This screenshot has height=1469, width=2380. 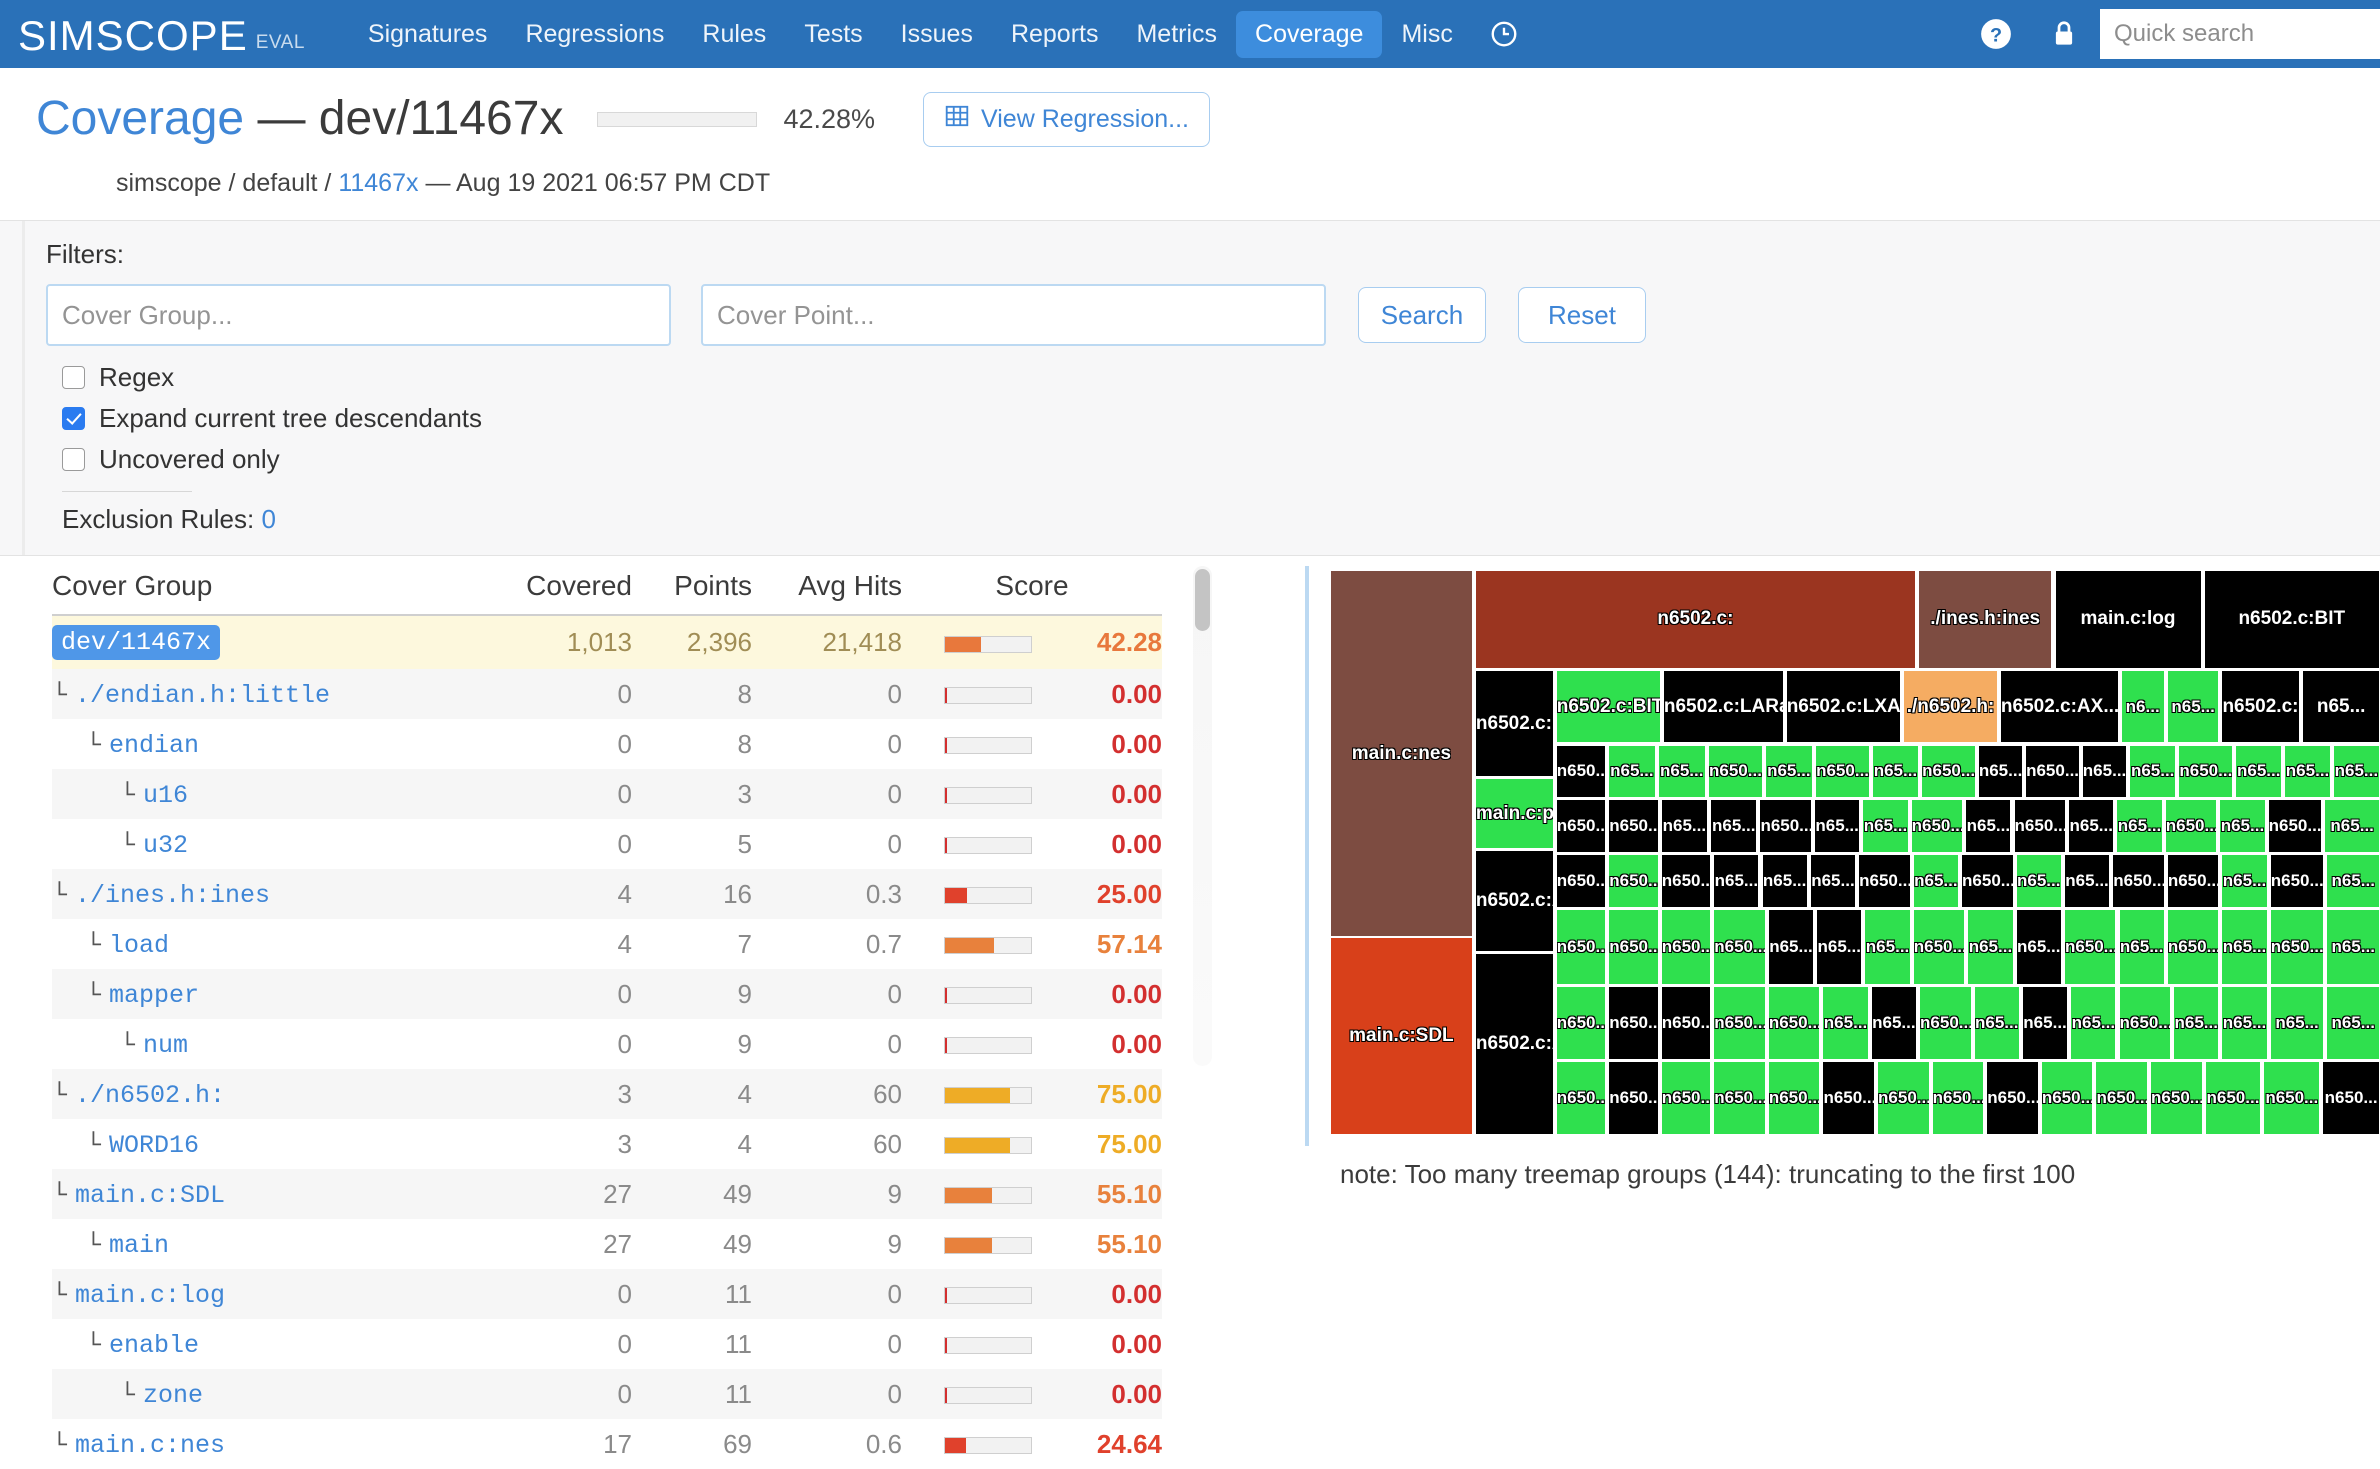 What do you see at coordinates (594, 34) in the screenshot?
I see `nav-link-regressions: Regressions` at bounding box center [594, 34].